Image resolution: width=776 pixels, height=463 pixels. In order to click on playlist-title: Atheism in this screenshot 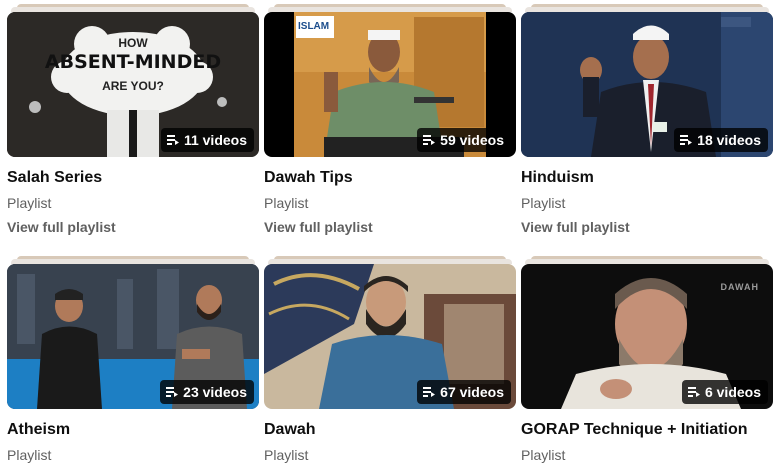, I will do `click(38, 430)`.